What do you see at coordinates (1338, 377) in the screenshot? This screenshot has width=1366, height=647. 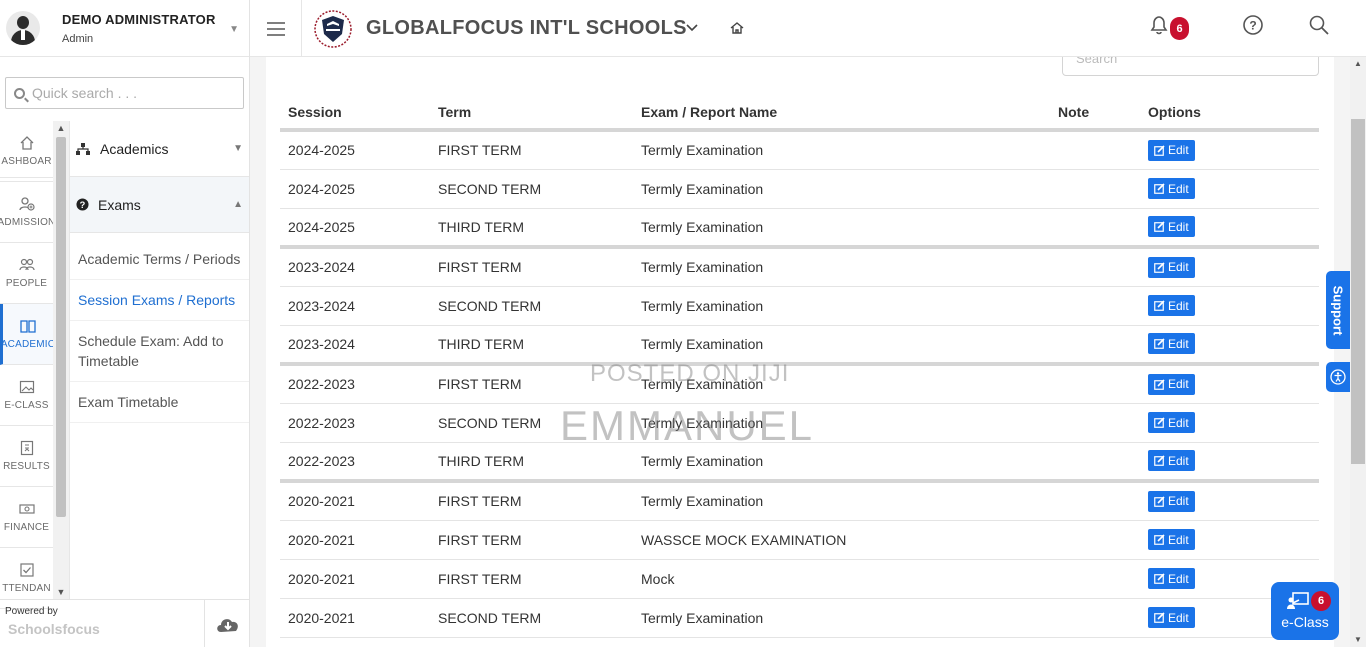 I see `accessibility-button` at bounding box center [1338, 377].